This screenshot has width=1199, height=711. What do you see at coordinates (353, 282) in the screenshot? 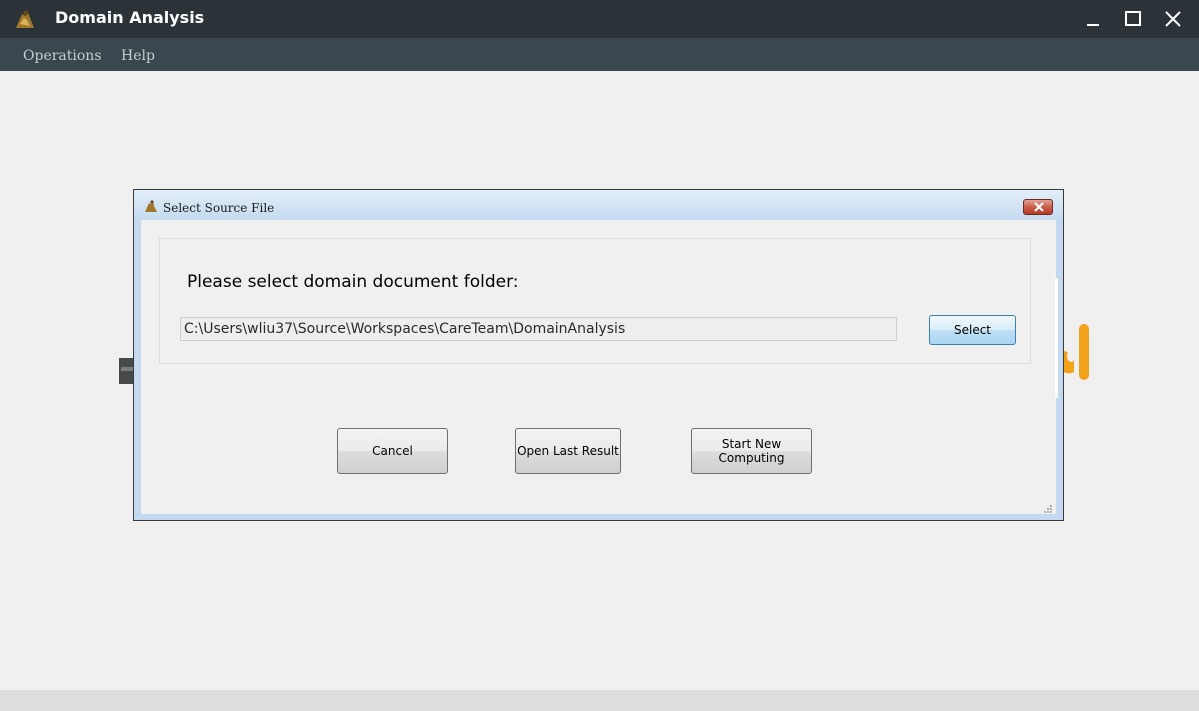
I see `folder-prompt-label: Please select domain document folder:` at bounding box center [353, 282].